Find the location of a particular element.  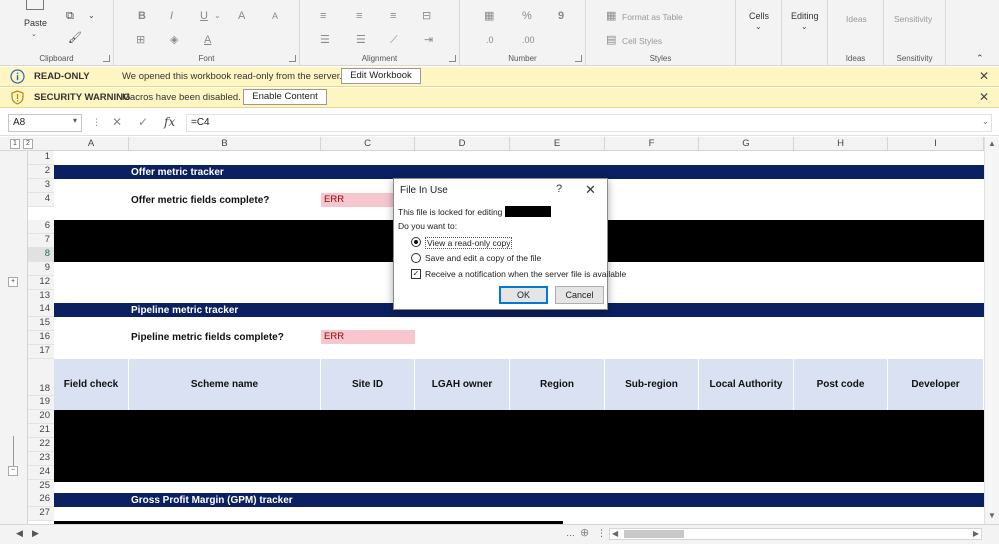

enter-icon: ✓ is located at coordinates (143, 122).